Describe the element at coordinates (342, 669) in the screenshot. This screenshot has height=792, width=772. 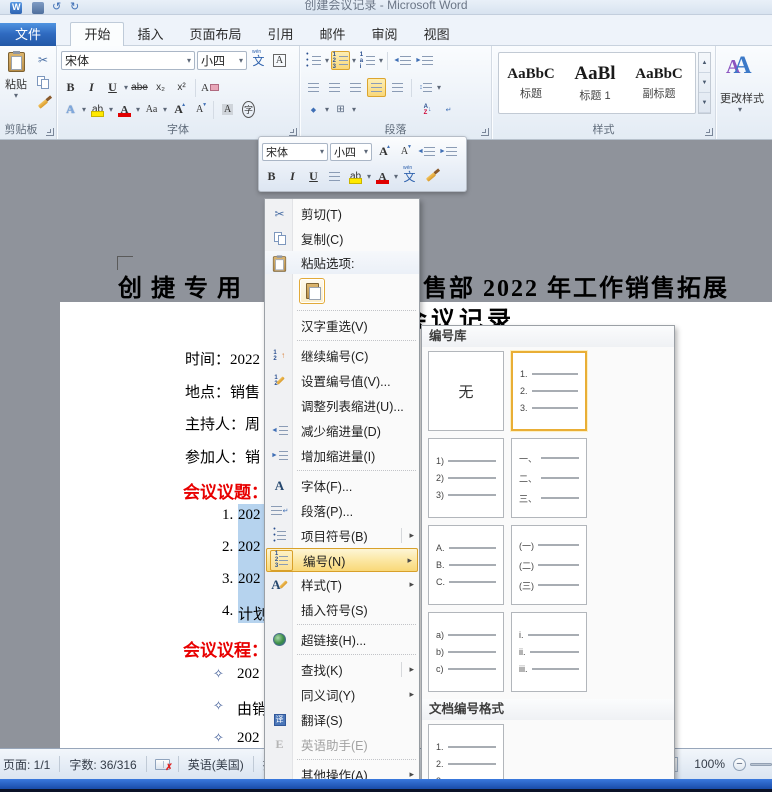
I see `menu-item-find: 查找(K) ▸` at that location.